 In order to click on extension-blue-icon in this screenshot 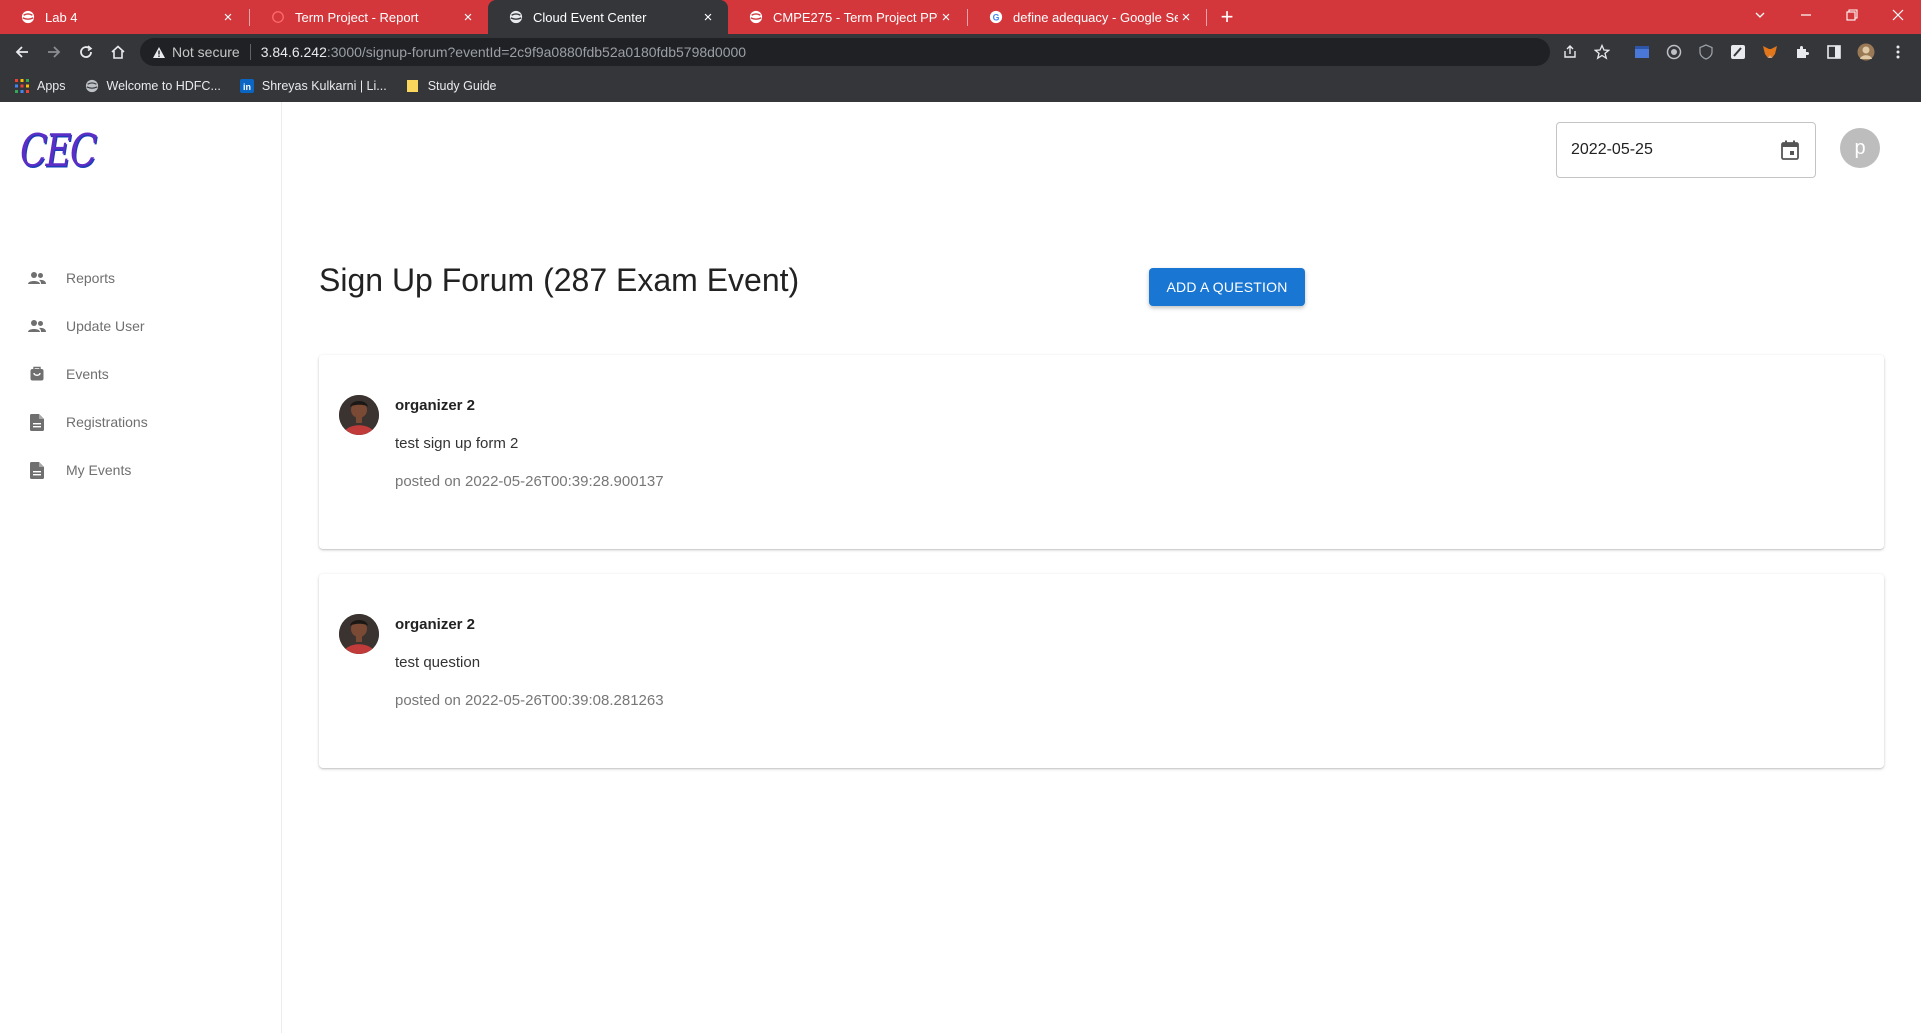, I will do `click(1642, 52)`.